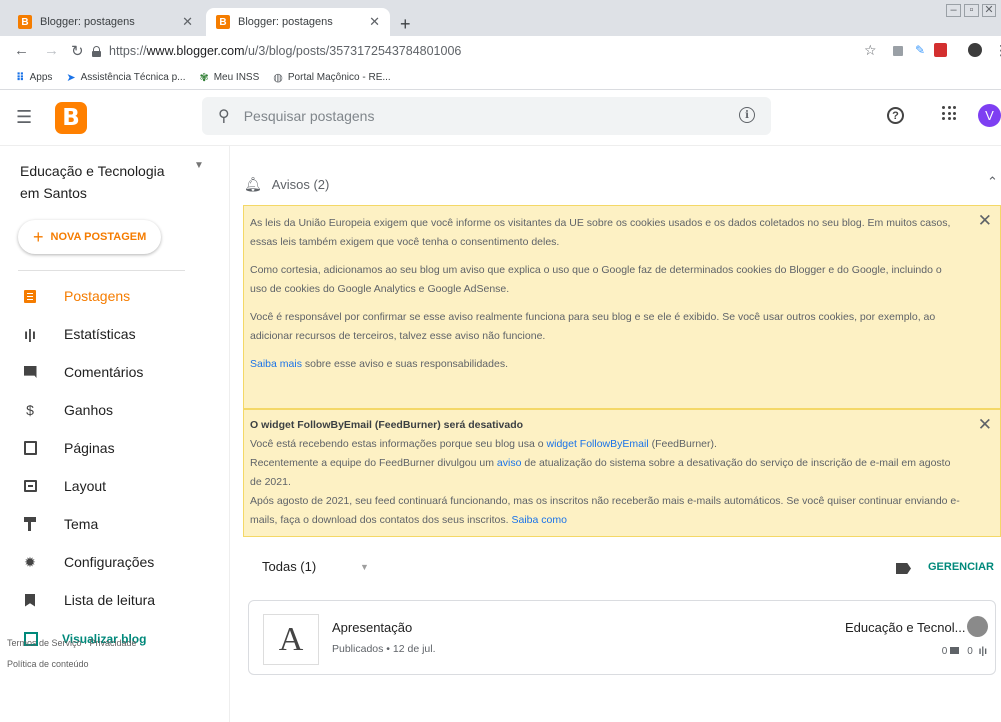 The width and height of the screenshot is (1001, 722). What do you see at coordinates (971, 10) in the screenshot?
I see `maximize-icon: ▫` at bounding box center [971, 10].